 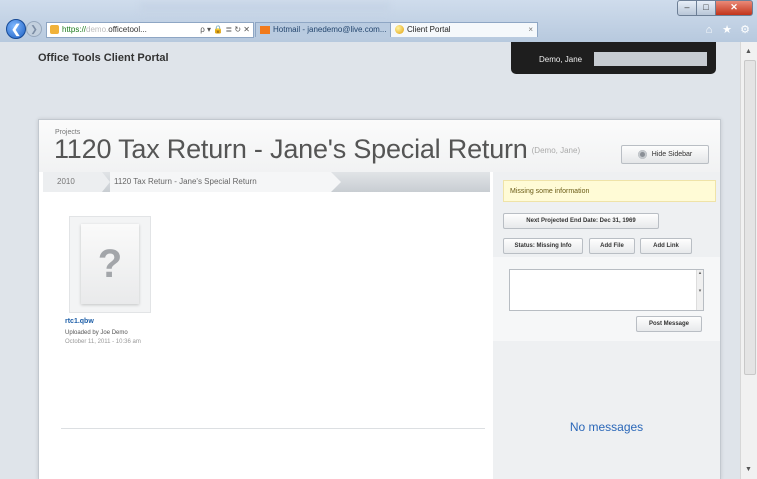 I want to click on user-name: Demo, Jane, so click(x=560, y=59).